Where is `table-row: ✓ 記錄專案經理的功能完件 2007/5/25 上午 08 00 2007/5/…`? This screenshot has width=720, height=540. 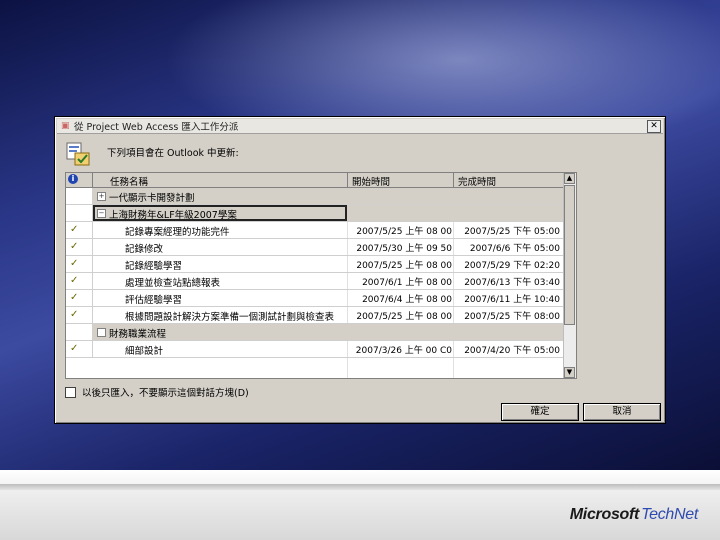
table-row: ✓ 記錄專案經理的功能完件 2007/5/25 上午 08 00 2007/5/… is located at coordinates (321, 230).